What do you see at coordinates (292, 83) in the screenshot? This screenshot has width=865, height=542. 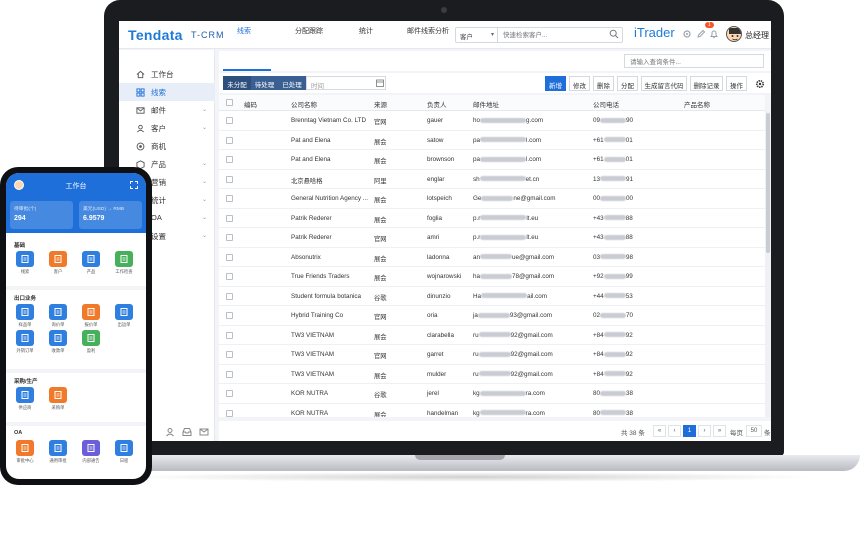 I see `filter-processed: 已处理` at bounding box center [292, 83].